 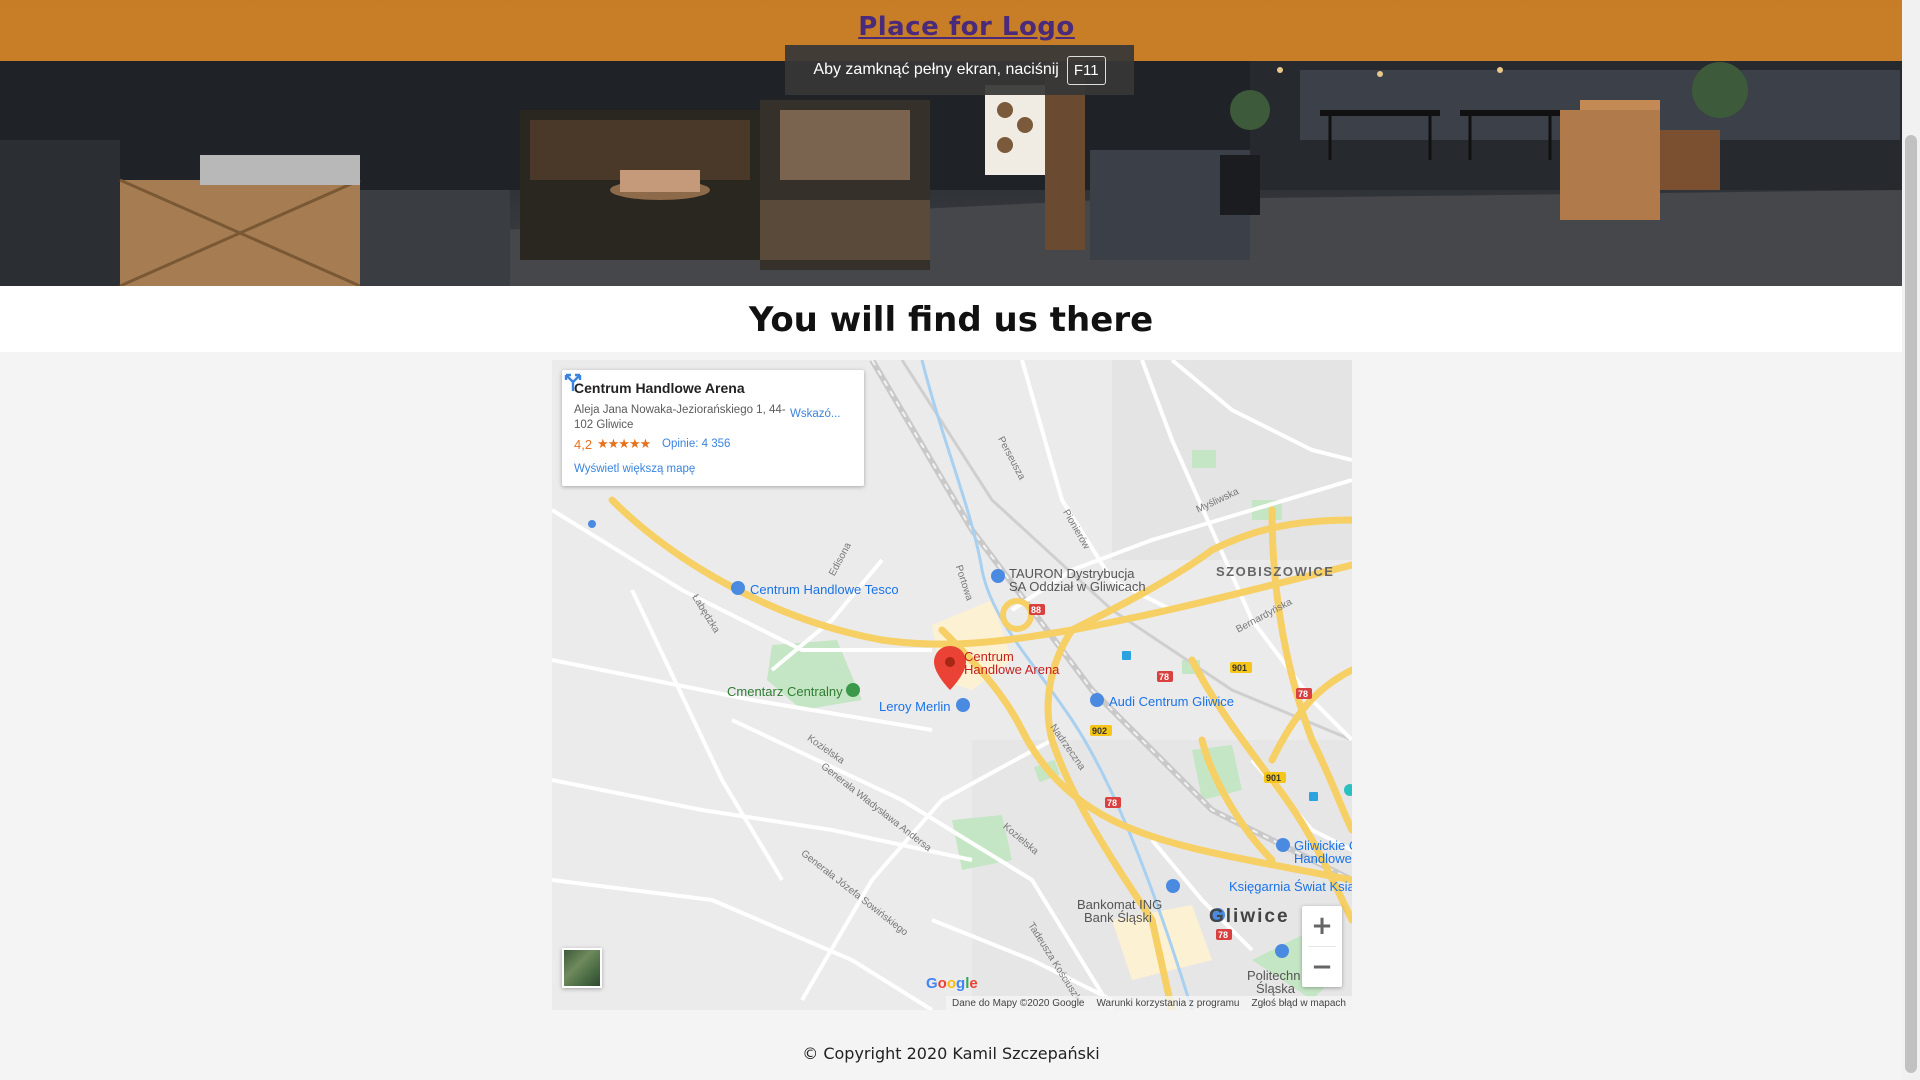 What do you see at coordinates (915, 706) in the screenshot?
I see `label-leroy: Leroy Merlin` at bounding box center [915, 706].